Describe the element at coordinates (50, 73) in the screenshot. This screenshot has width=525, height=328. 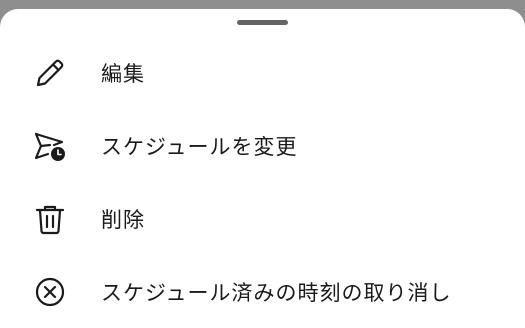
I see `pencil-icon` at that location.